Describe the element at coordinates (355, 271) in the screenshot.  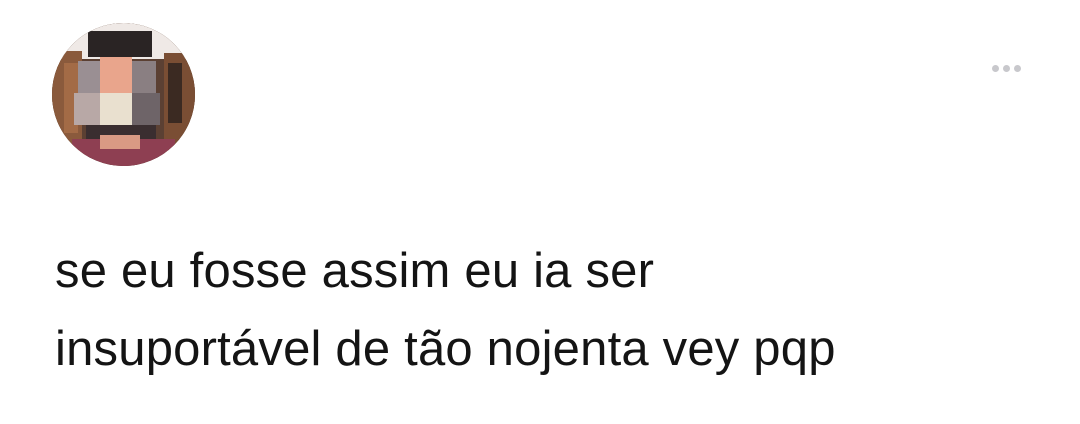
I see `tweet-text-line: se eu fosse assim eu ia ser` at that location.